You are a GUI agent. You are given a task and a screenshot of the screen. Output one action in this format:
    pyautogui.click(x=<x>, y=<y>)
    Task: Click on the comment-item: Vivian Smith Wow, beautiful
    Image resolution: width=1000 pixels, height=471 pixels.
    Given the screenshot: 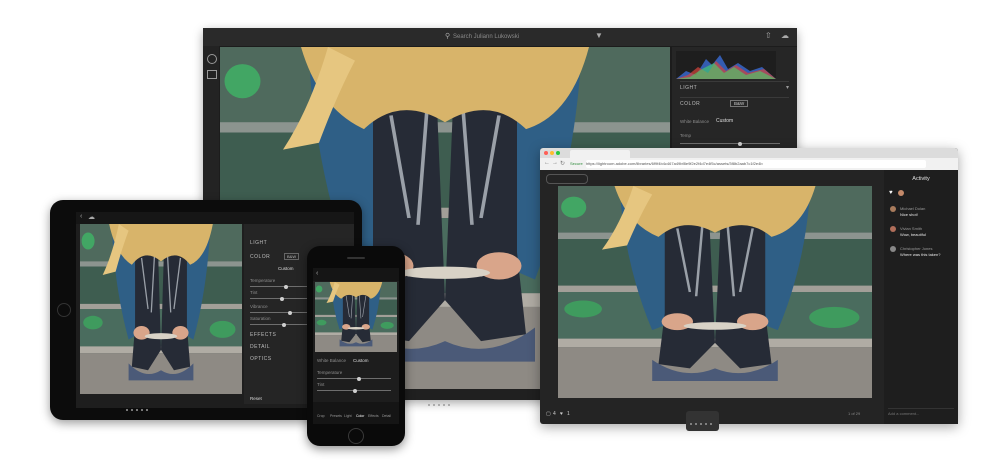 What is the action you would take?
    pyautogui.click(x=922, y=233)
    